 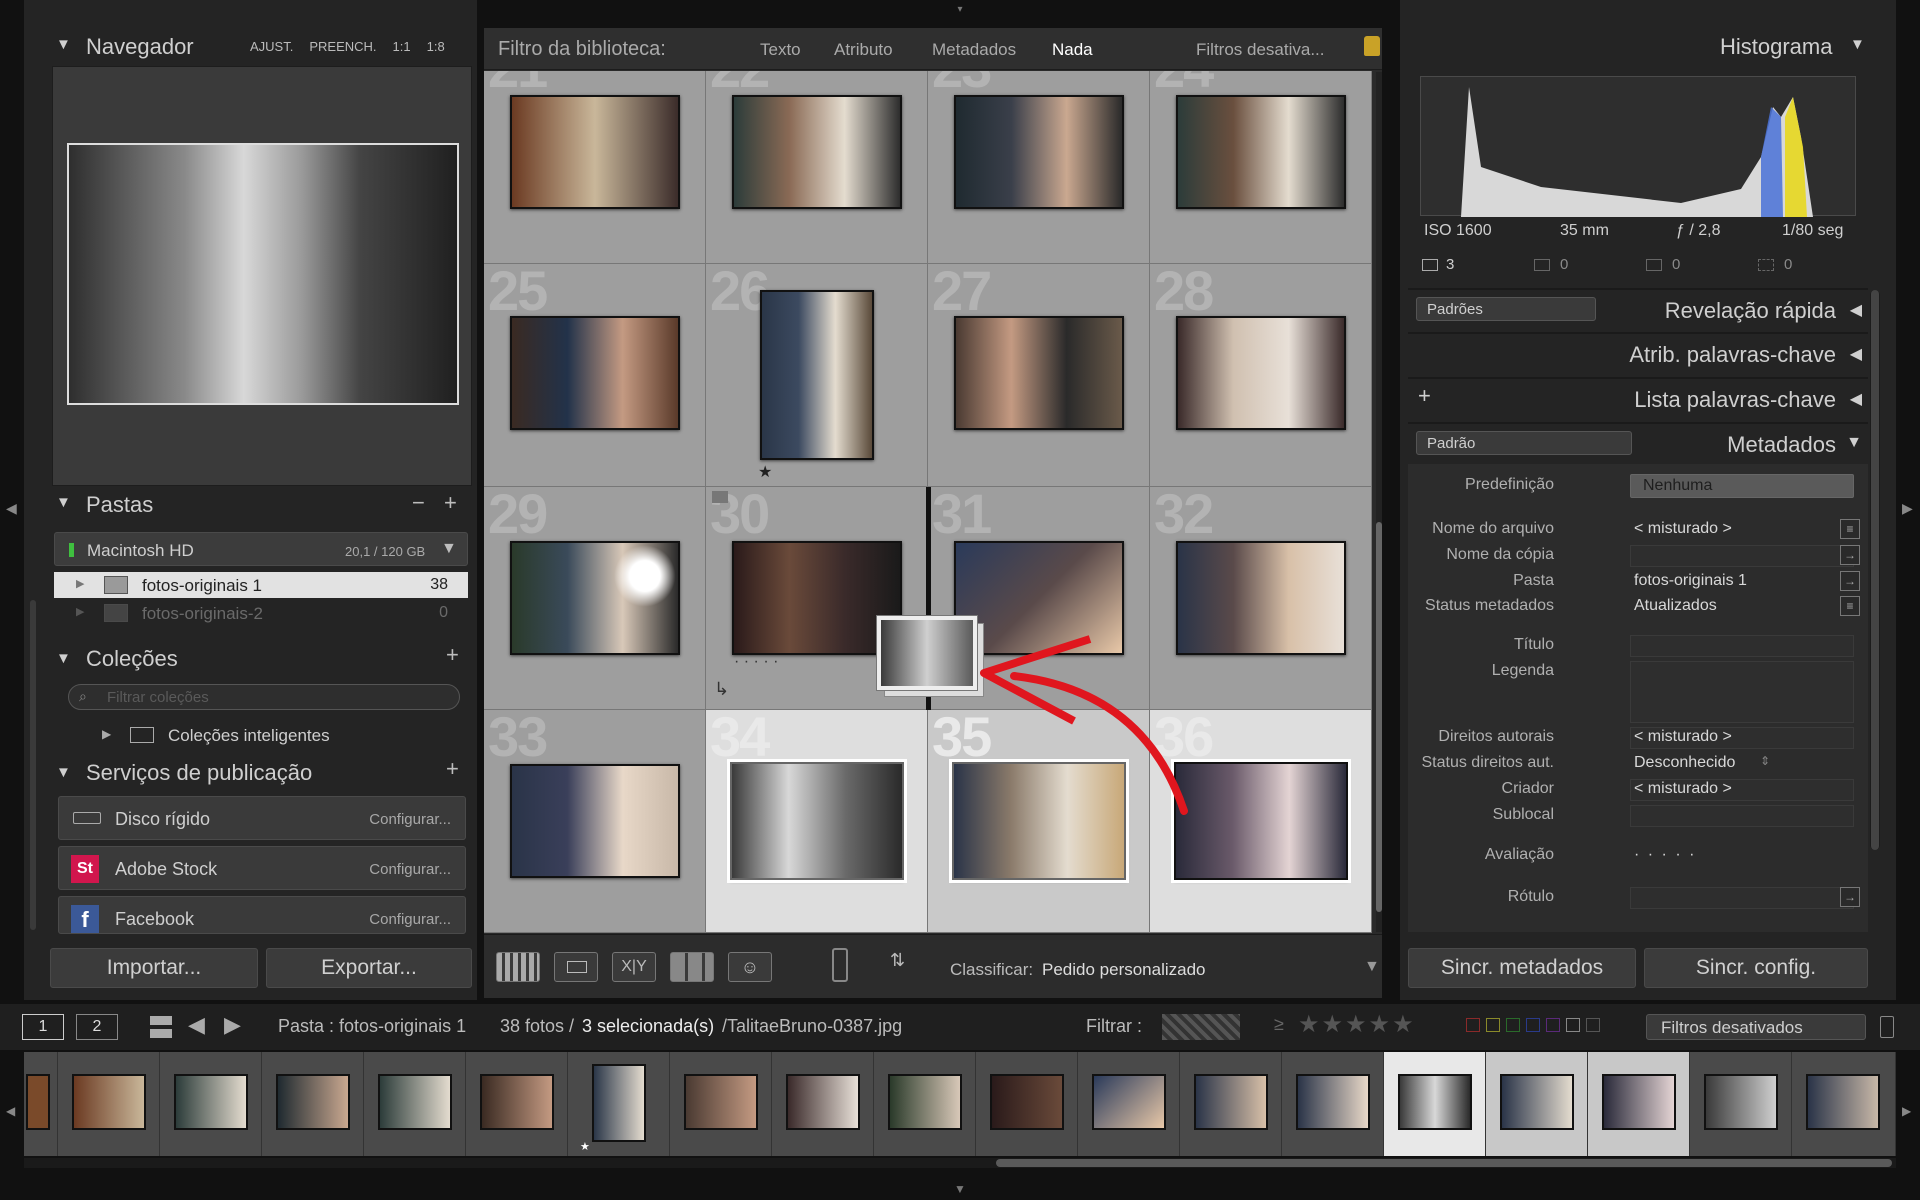 What do you see at coordinates (261, 613) in the screenshot?
I see `folder-item: ▶ fotos-originais-2 0` at bounding box center [261, 613].